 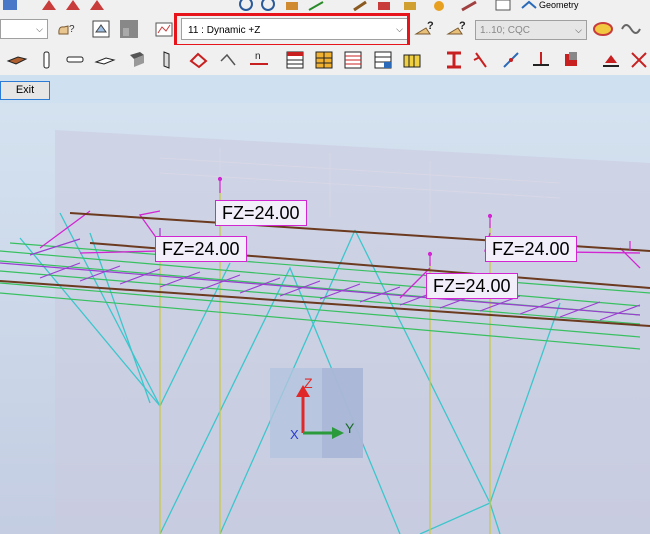 I want to click on gray-view-icon, so click(x=129, y=29).